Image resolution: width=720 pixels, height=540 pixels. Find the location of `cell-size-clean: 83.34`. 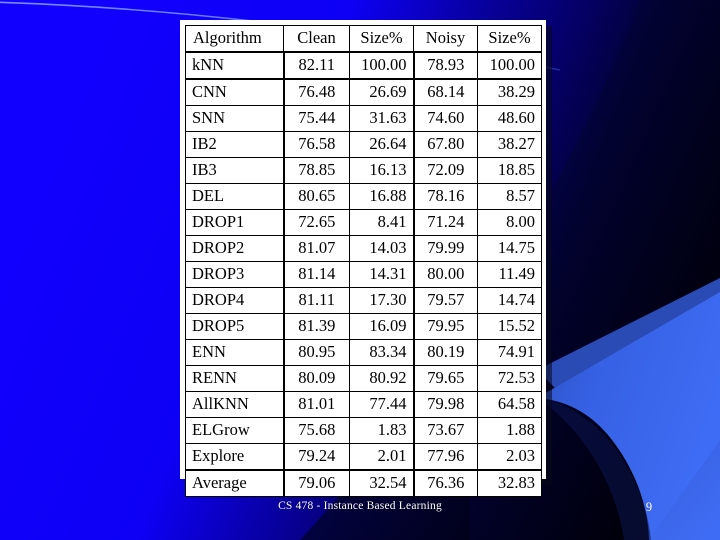

cell-size-clean: 83.34 is located at coordinates (381, 352).